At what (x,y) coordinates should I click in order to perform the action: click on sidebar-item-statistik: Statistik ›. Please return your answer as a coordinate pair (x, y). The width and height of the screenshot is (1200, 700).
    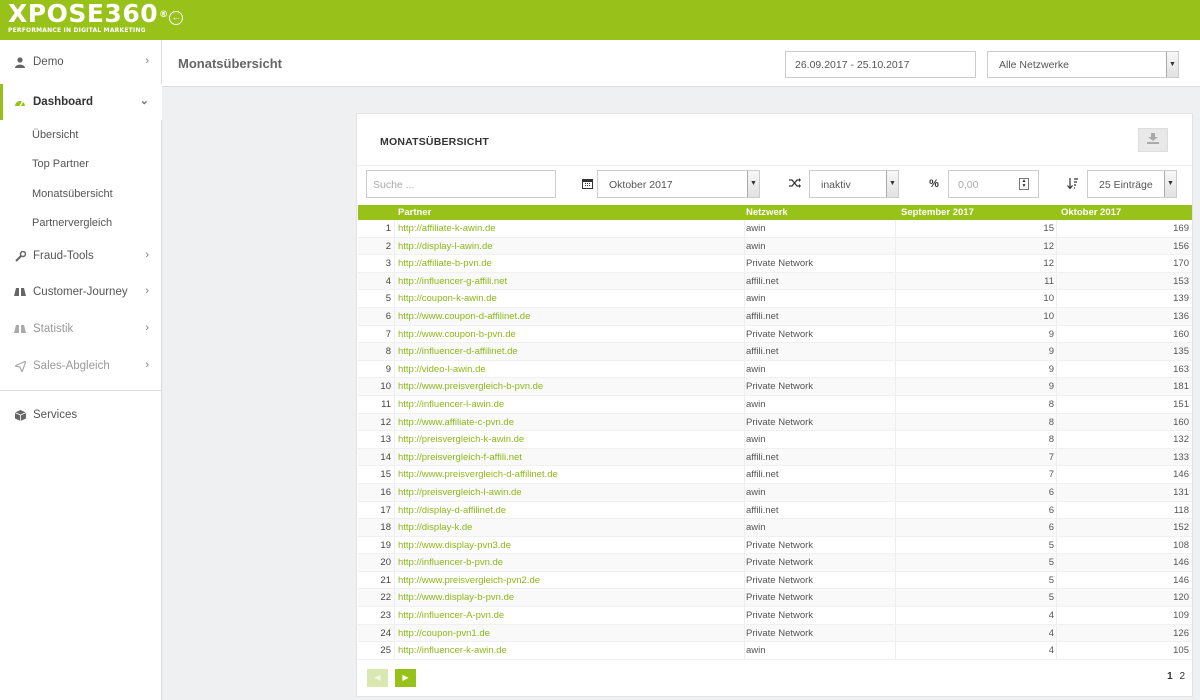
    Looking at the image, I should click on (81, 329).